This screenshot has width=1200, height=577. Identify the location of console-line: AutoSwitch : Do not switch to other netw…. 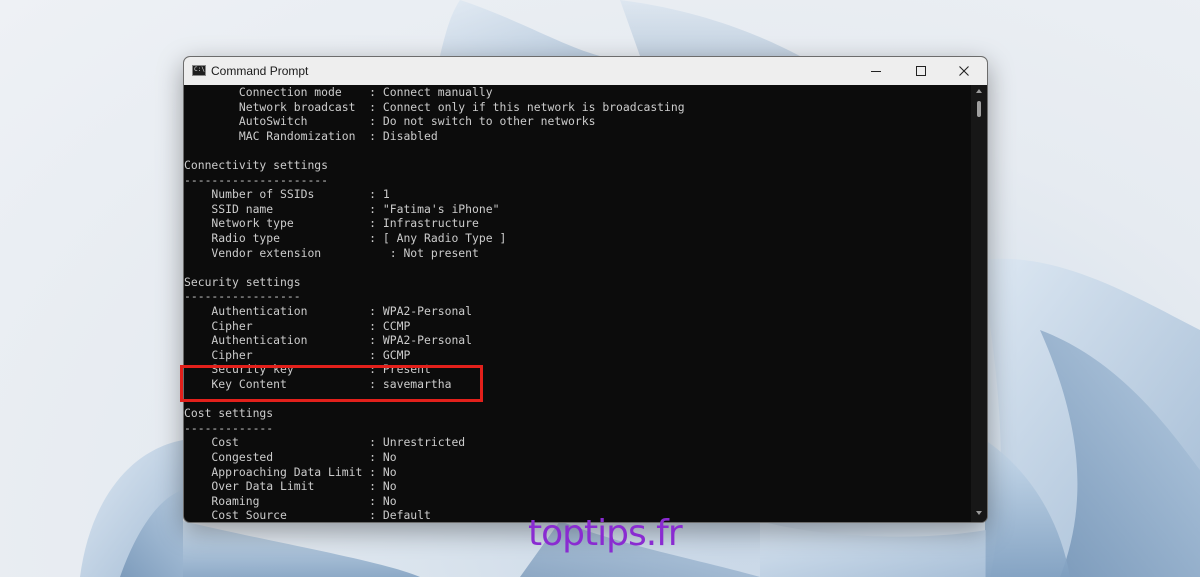
(390, 121).